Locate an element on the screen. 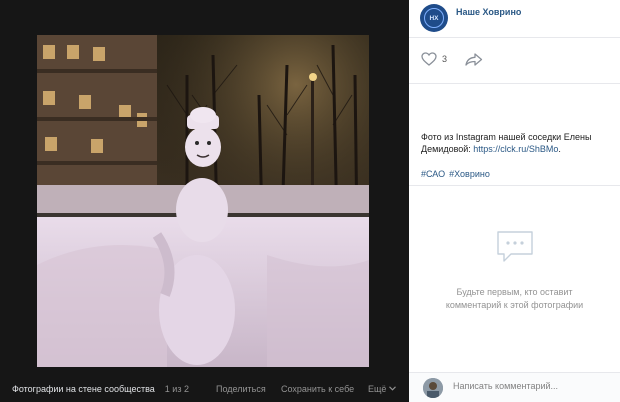 Image resolution: width=620 pixels, height=402 pixels. like-button: 3 is located at coordinates (434, 59).